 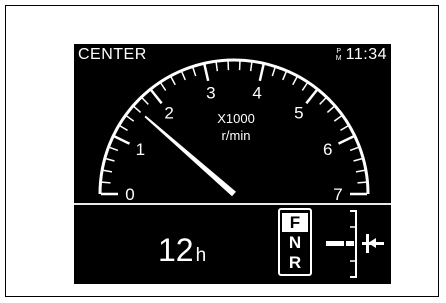 I want to click on gauge-unit: r/min, so click(x=236, y=135).